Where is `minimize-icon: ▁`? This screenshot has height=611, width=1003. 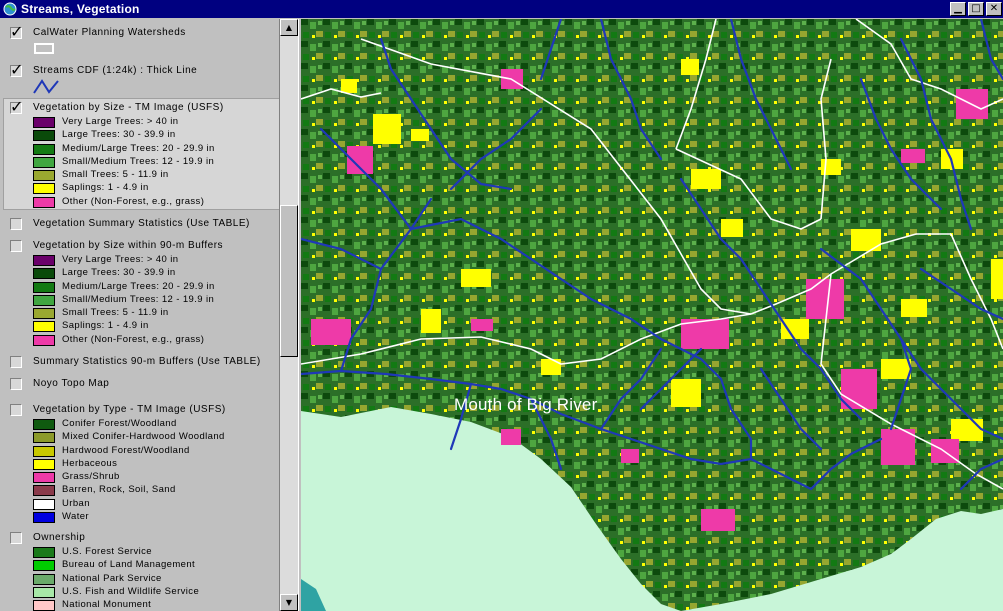
minimize-icon: ▁ is located at coordinates (958, 8).